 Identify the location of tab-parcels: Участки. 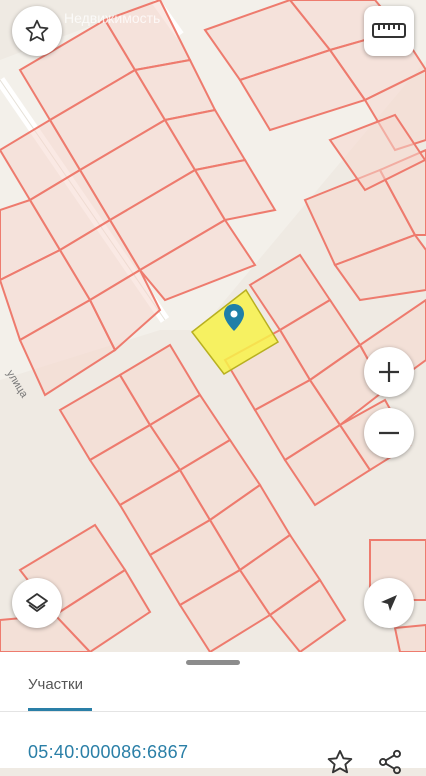
(55, 684).